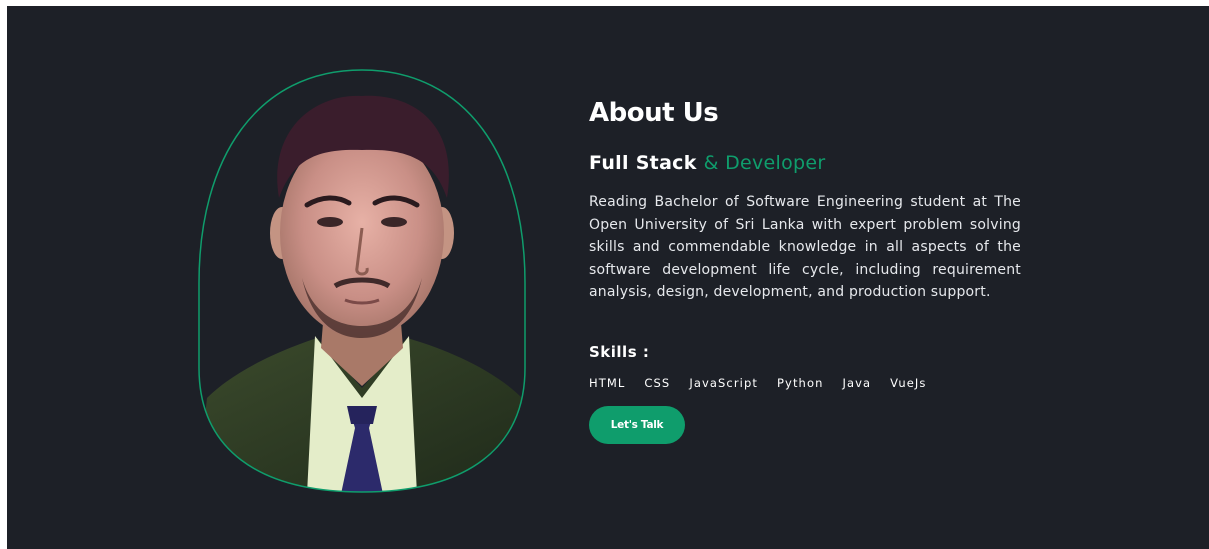 The width and height of the screenshot is (1209, 549). What do you see at coordinates (657, 382) in the screenshot?
I see `skill-item: CSS` at bounding box center [657, 382].